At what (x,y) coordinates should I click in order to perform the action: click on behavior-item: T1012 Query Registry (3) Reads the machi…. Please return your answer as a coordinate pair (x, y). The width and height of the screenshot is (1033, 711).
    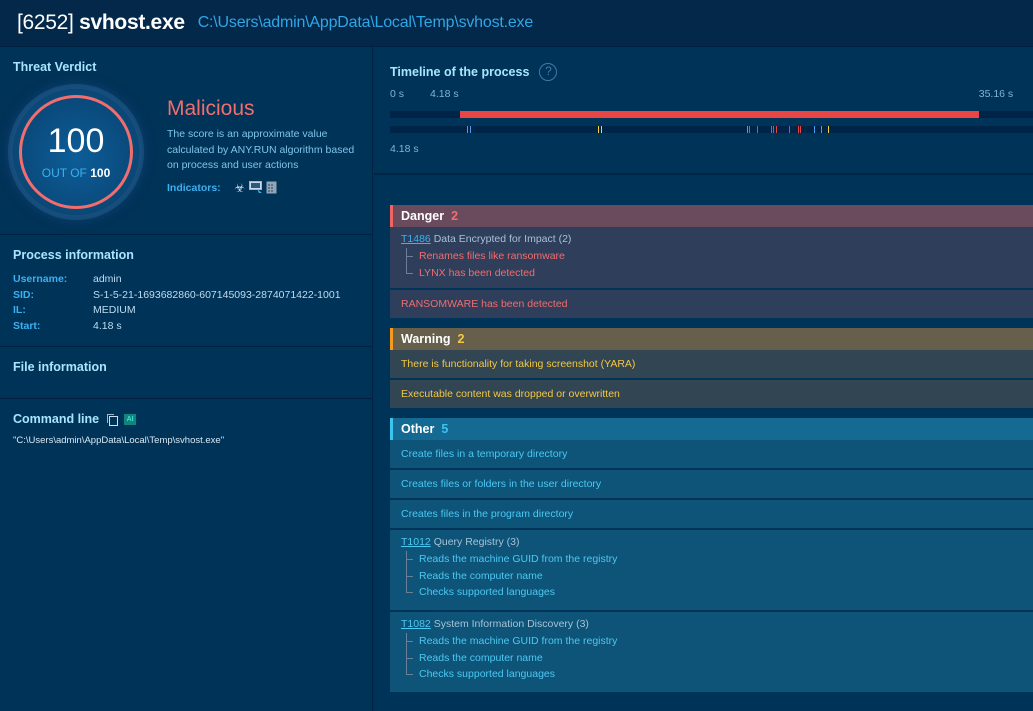
    Looking at the image, I should click on (711, 570).